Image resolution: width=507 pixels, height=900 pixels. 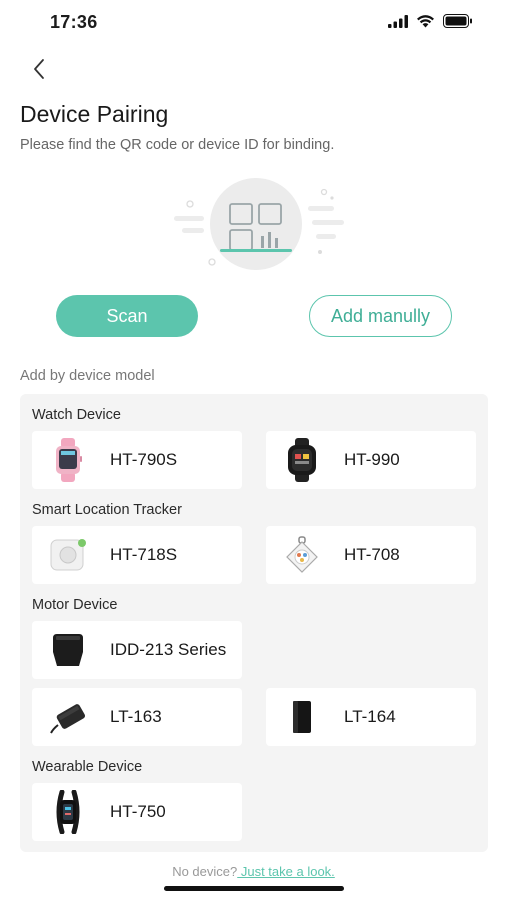 I want to click on wifi-icon, so click(x=425, y=21).